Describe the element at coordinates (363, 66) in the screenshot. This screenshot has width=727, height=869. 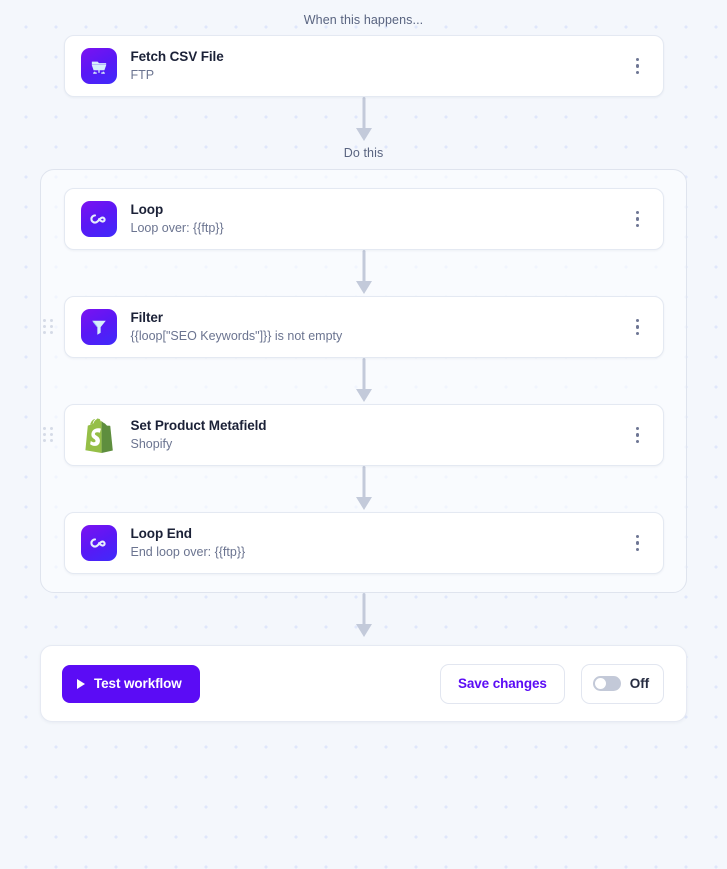
I see `trigger-node-card: Fetch CSV File FTP` at that location.